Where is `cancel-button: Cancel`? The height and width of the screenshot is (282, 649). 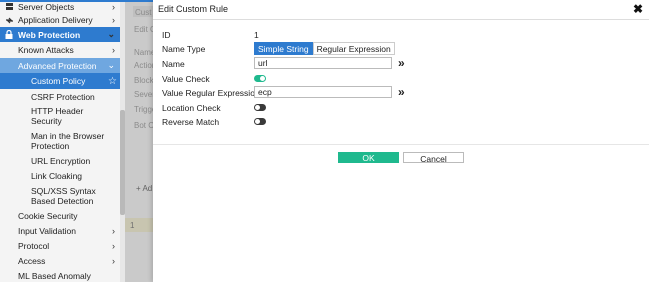
cancel-button: Cancel is located at coordinates (433, 158).